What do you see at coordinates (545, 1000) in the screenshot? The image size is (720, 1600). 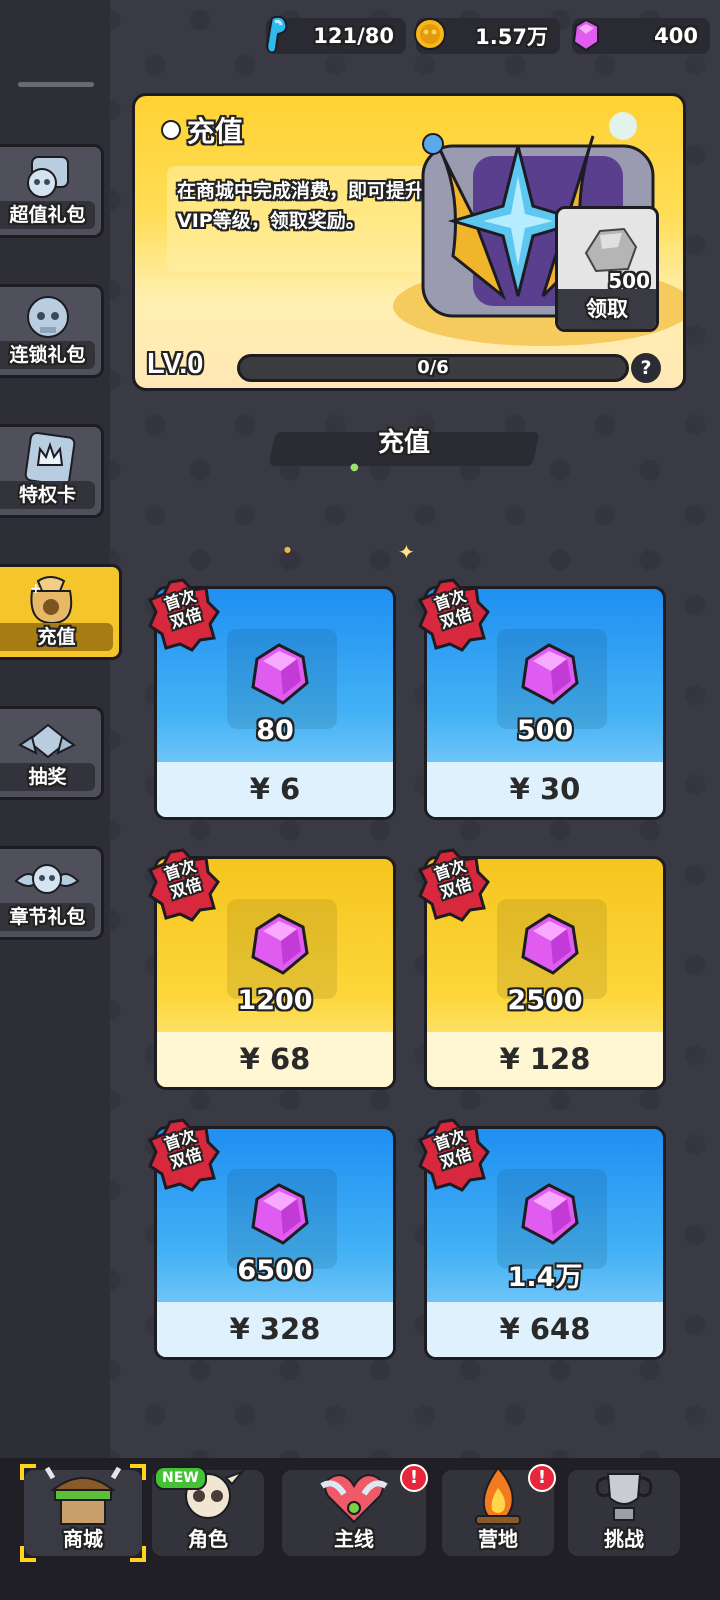 I see `gem-amount: 2500` at bounding box center [545, 1000].